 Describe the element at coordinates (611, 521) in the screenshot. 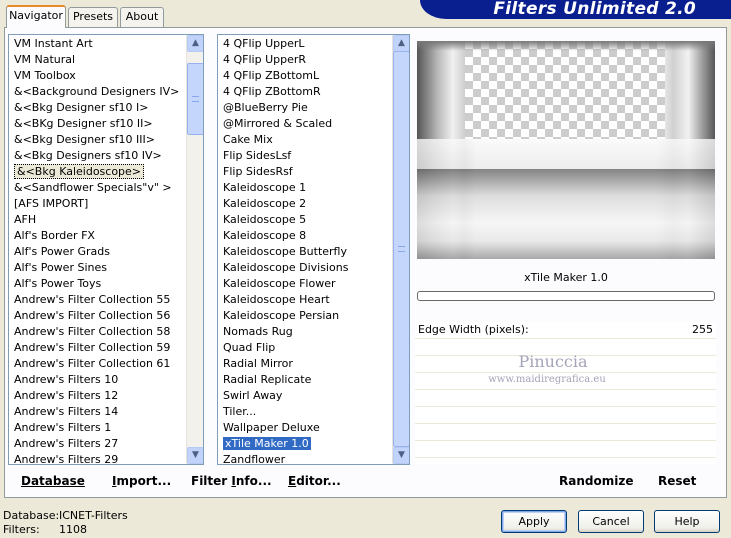

I see `cancel-button: Cancel` at that location.